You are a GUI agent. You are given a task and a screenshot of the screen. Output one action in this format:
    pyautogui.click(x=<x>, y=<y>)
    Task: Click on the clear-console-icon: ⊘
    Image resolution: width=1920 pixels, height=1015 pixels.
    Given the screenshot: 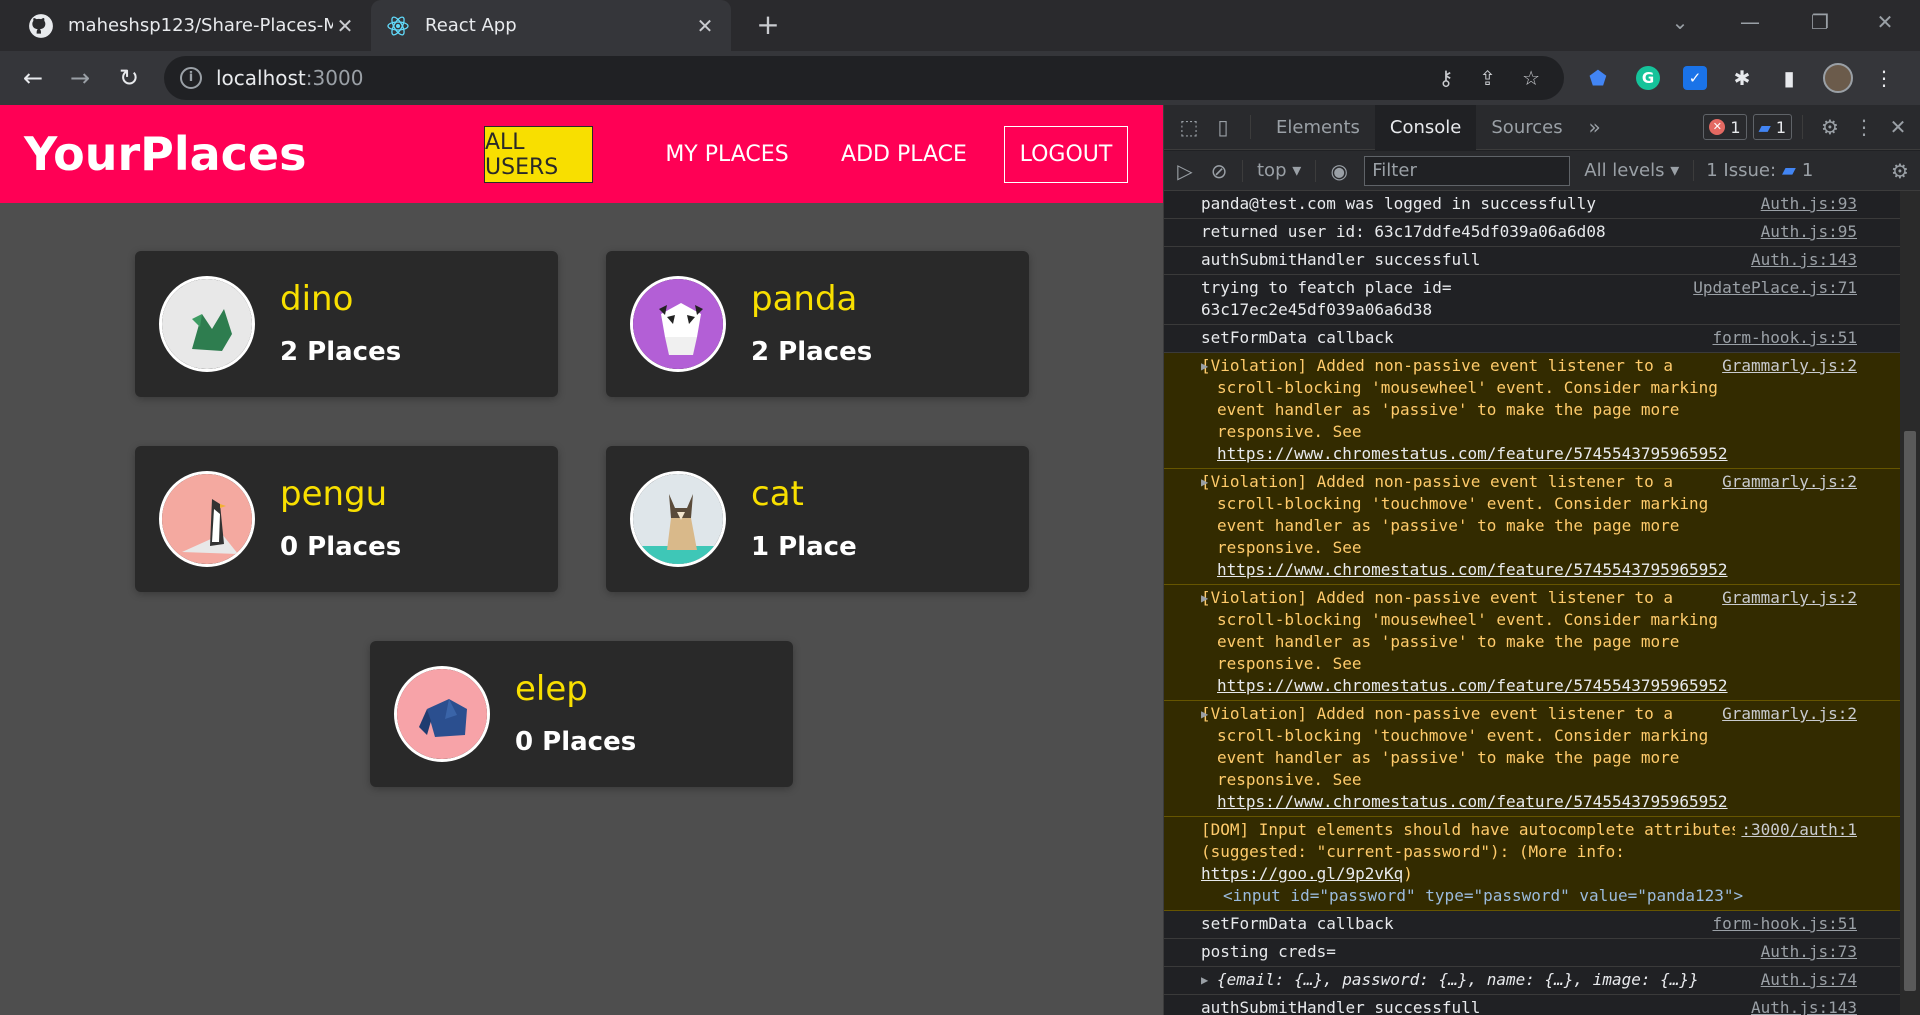 What is the action you would take?
    pyautogui.click(x=1219, y=171)
    